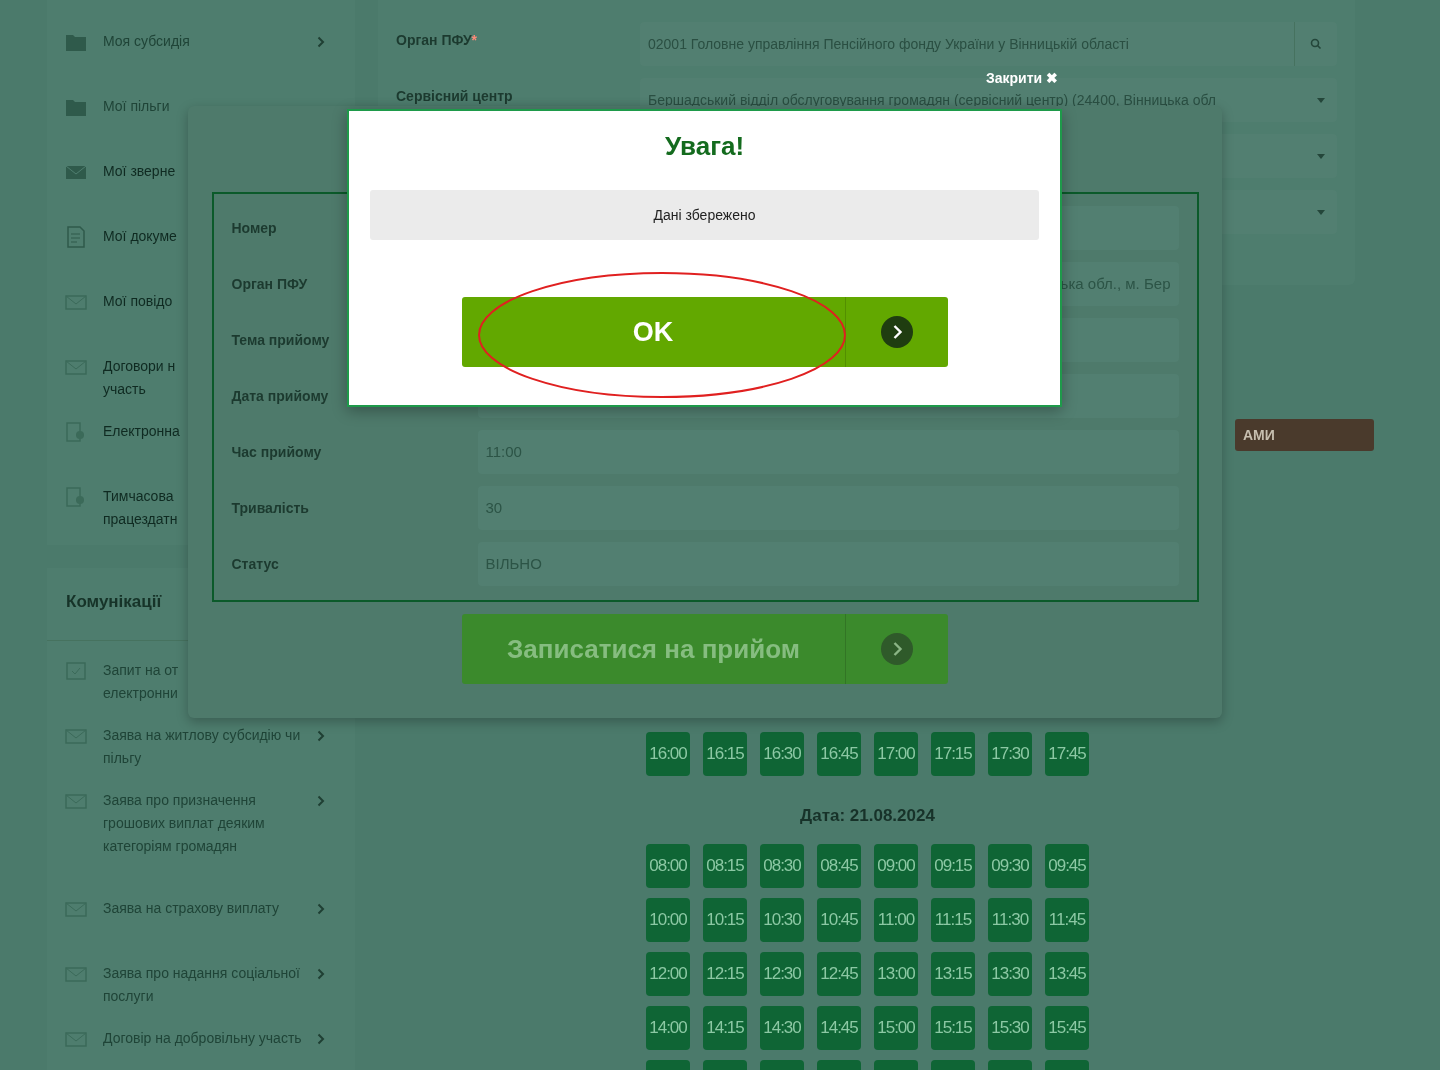  What do you see at coordinates (704, 332) in the screenshot?
I see `ok-button: OK` at bounding box center [704, 332].